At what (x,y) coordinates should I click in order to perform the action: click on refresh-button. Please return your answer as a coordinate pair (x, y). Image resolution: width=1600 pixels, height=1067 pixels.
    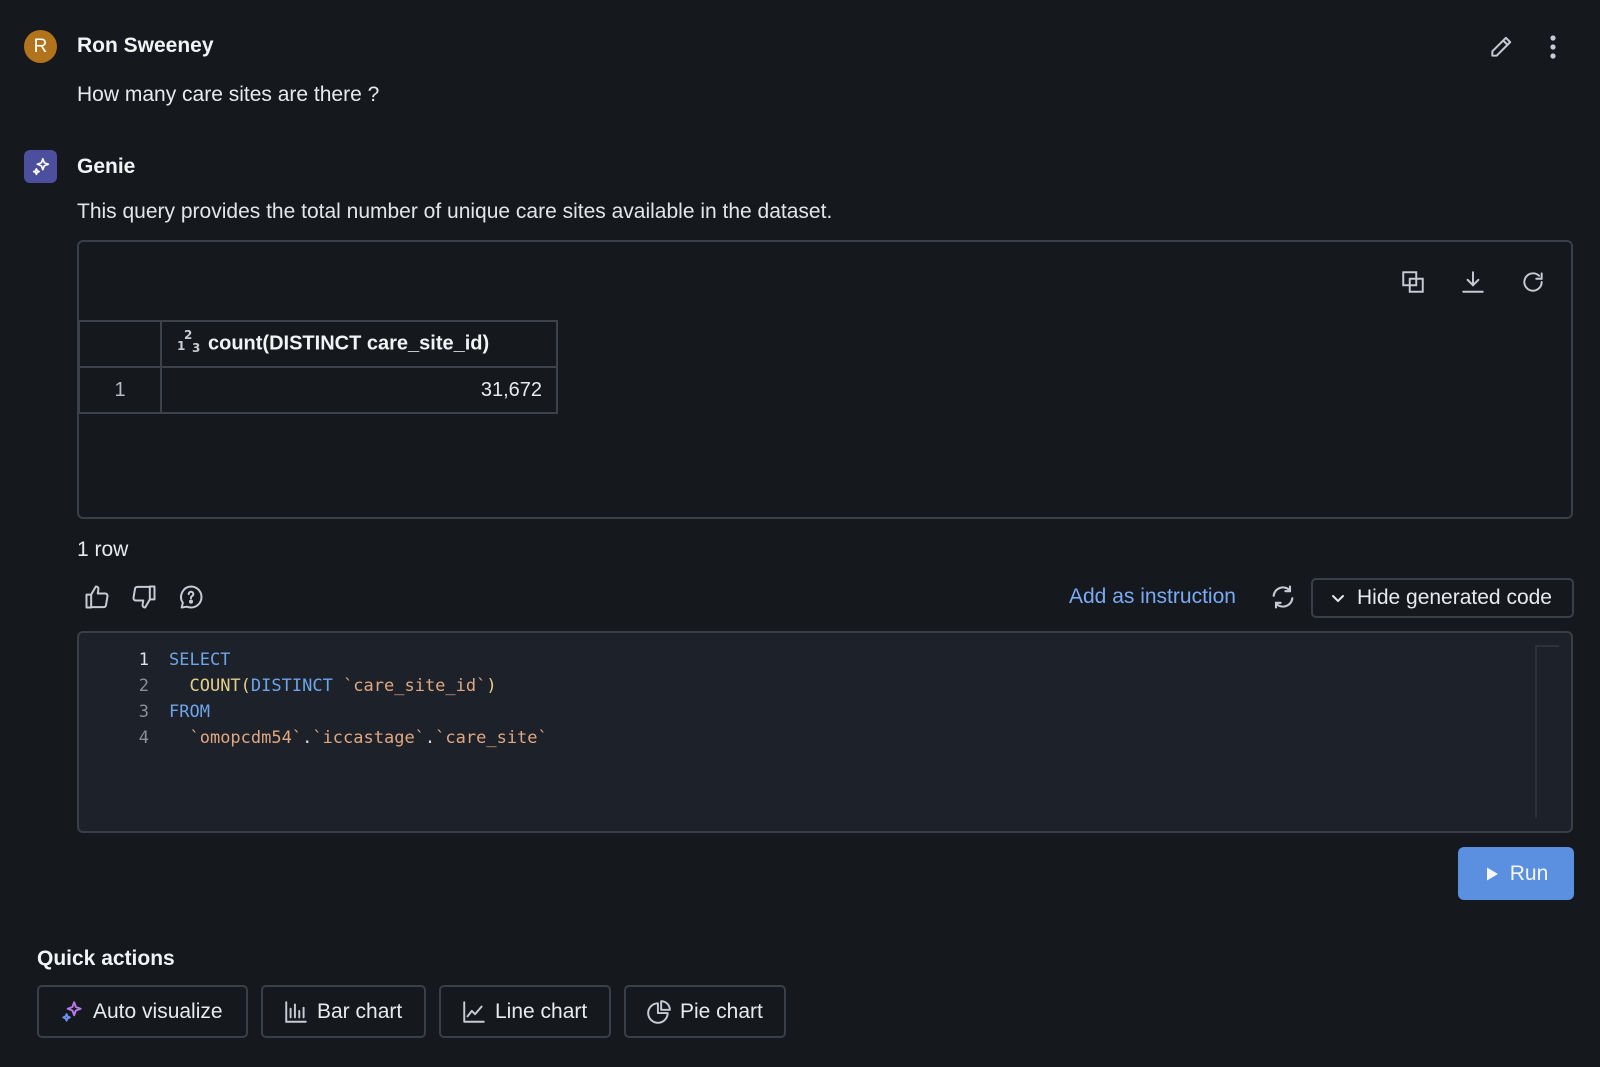
    Looking at the image, I should click on (1533, 282).